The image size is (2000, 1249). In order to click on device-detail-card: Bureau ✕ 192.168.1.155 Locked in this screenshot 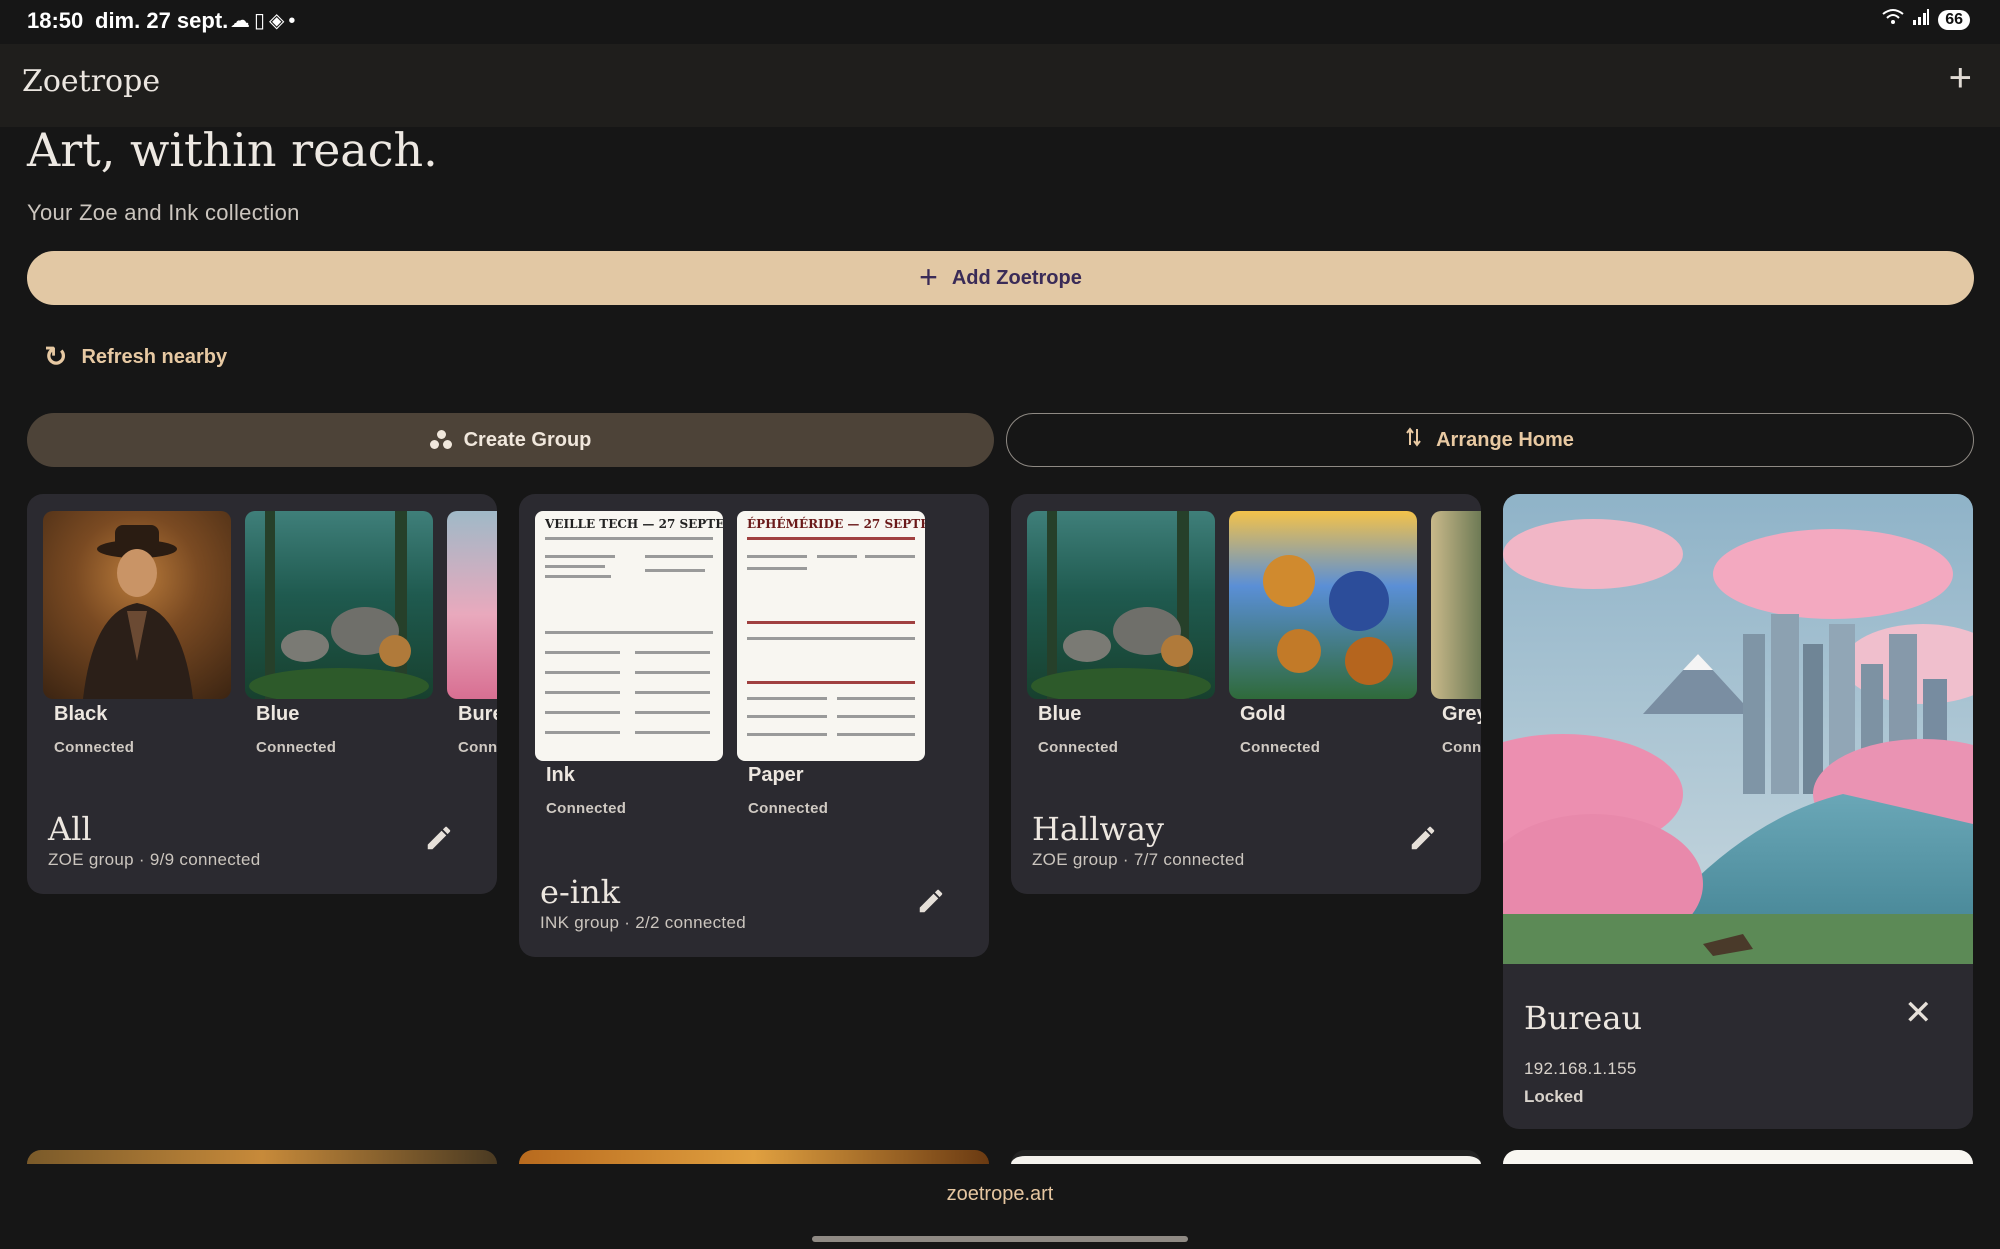, I will do `click(1738, 811)`.